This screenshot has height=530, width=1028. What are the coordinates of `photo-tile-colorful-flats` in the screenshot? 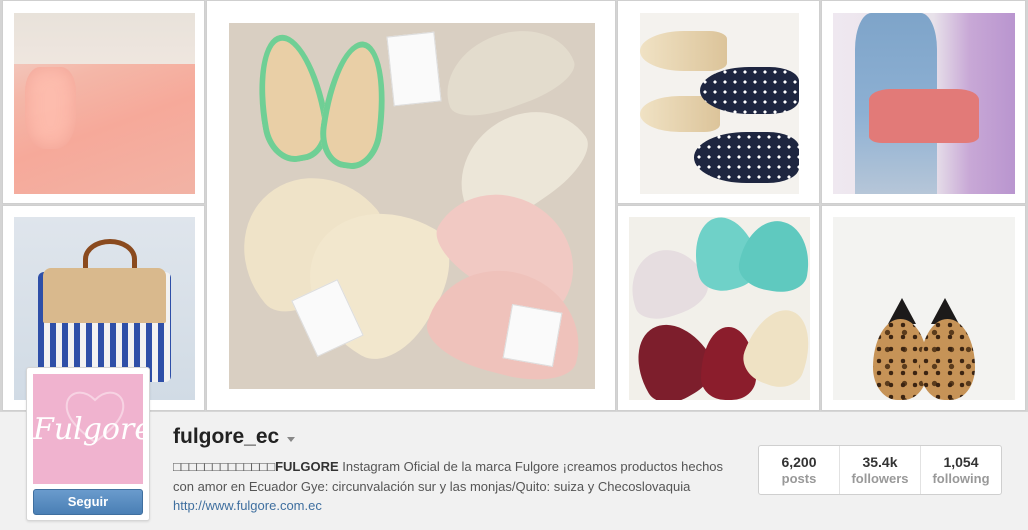 It's located at (718, 308).